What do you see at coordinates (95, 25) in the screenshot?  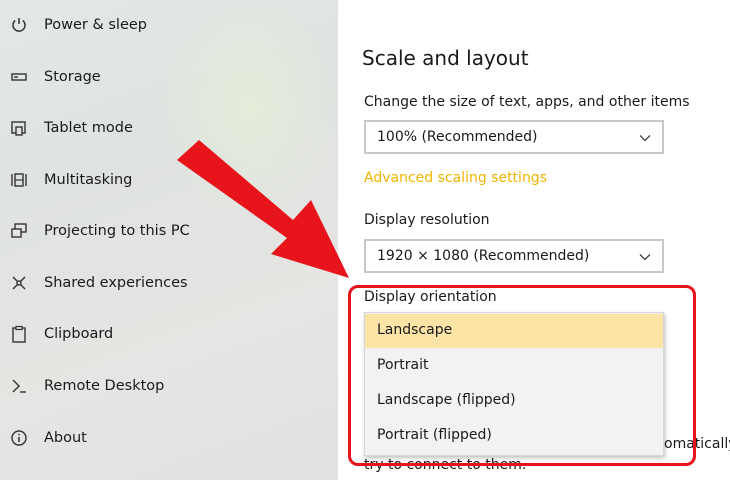 I see `sidebar-item-label: Power & sleep` at bounding box center [95, 25].